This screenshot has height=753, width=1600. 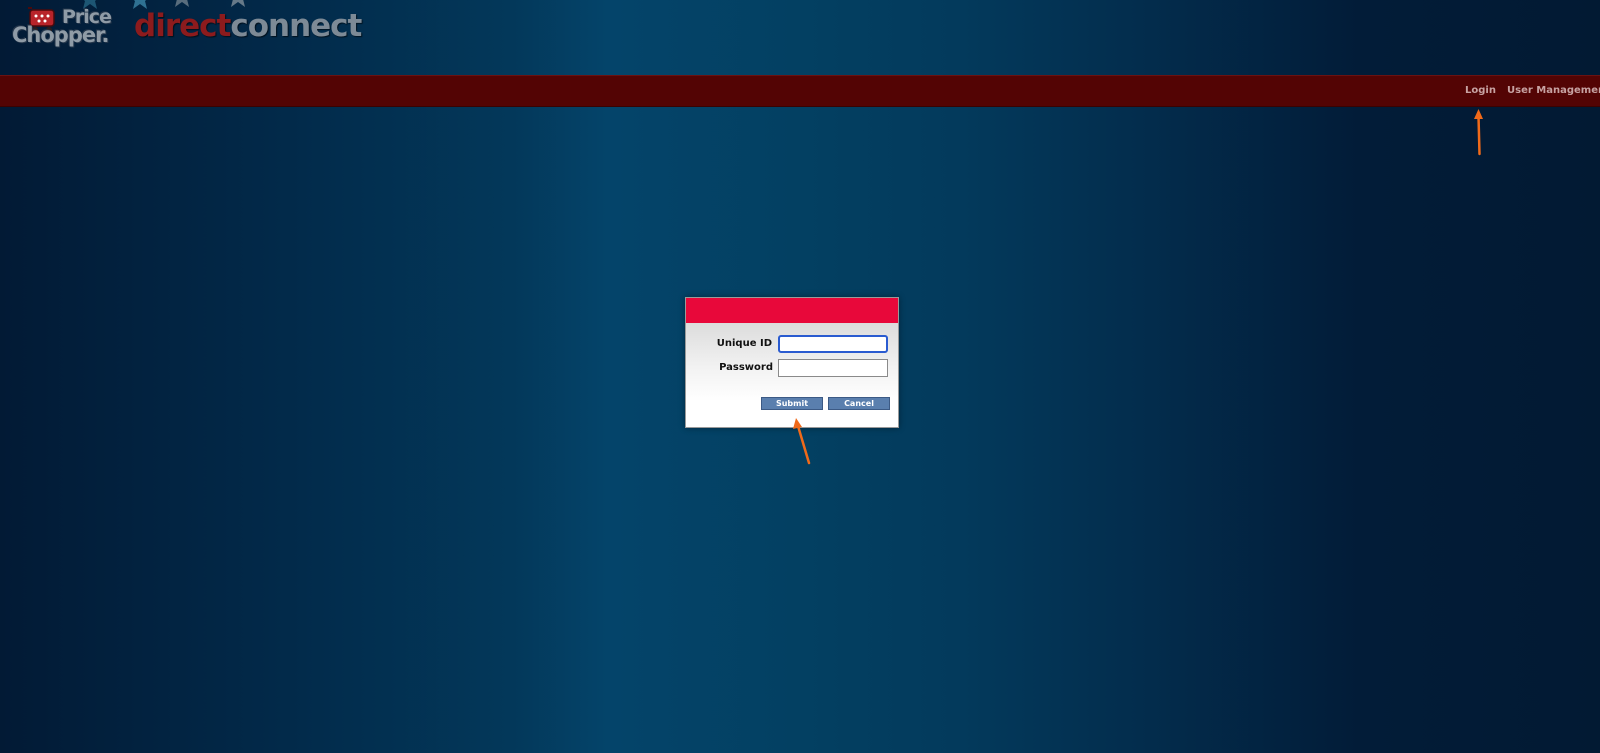 I want to click on site-header: Price Chopper. directconnect, so click(x=800, y=37).